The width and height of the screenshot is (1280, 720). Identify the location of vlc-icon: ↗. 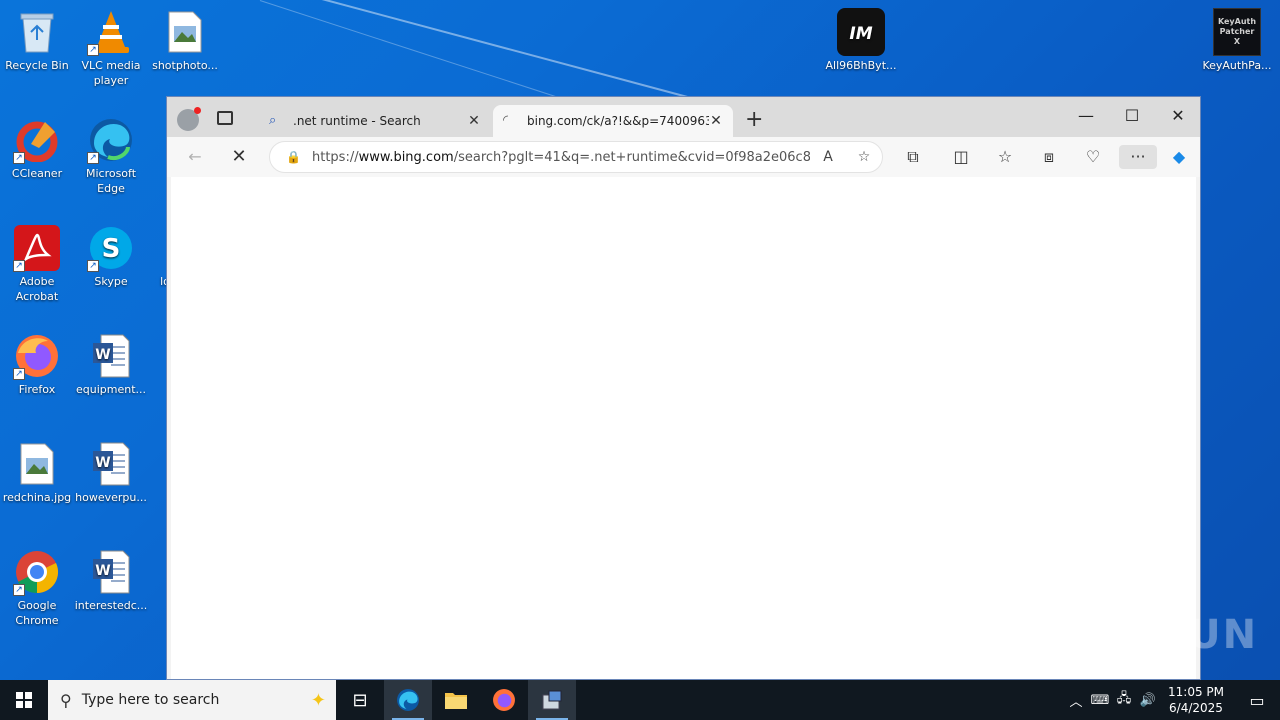
(111, 32).